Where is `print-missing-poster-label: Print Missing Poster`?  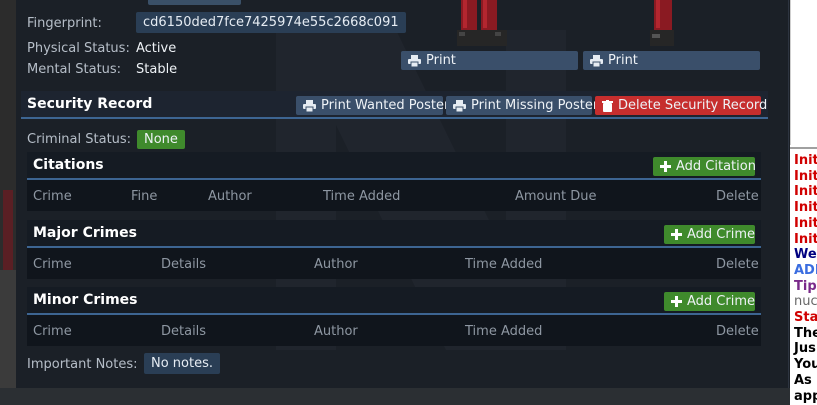 print-missing-poster-label: Print Missing Poster is located at coordinates (535, 105).